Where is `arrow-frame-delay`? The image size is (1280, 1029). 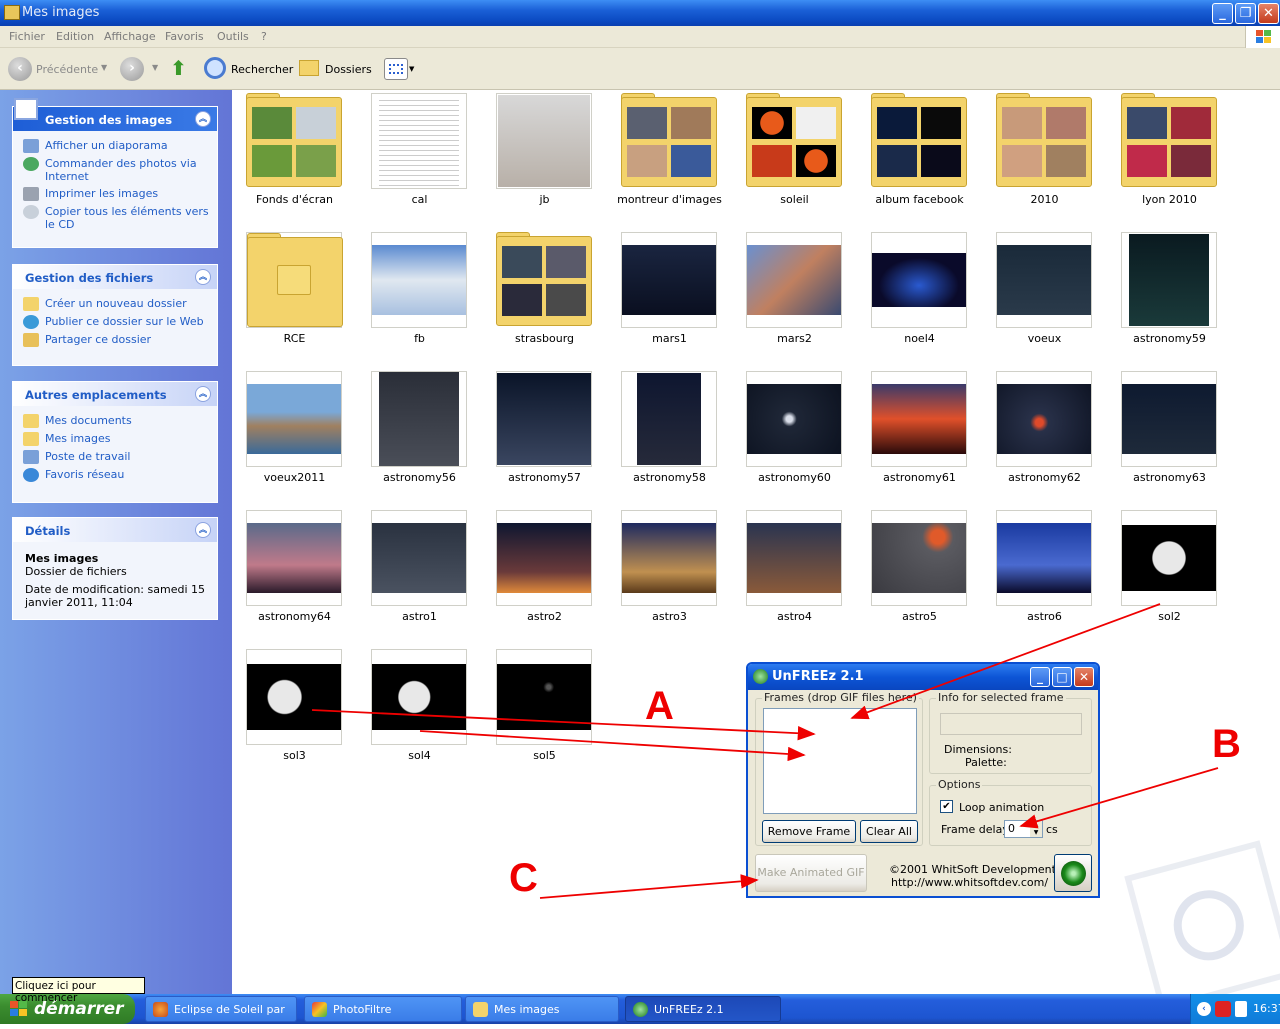 arrow-frame-delay is located at coordinates (1119, 798).